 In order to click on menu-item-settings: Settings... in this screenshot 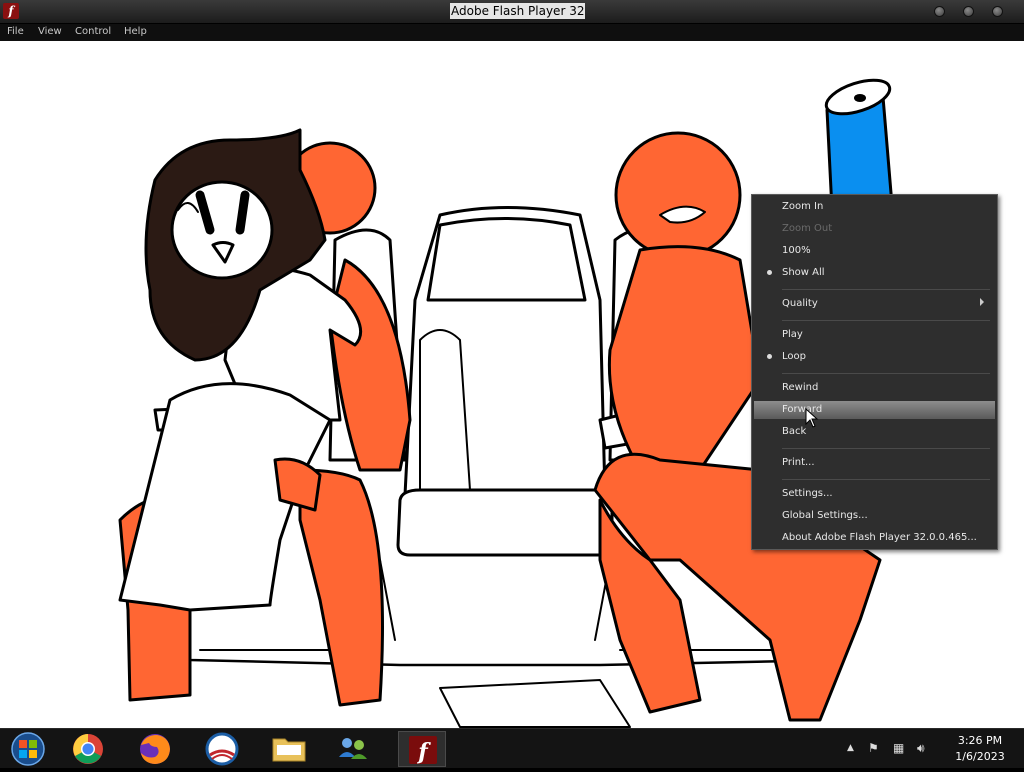, I will do `click(807, 494)`.